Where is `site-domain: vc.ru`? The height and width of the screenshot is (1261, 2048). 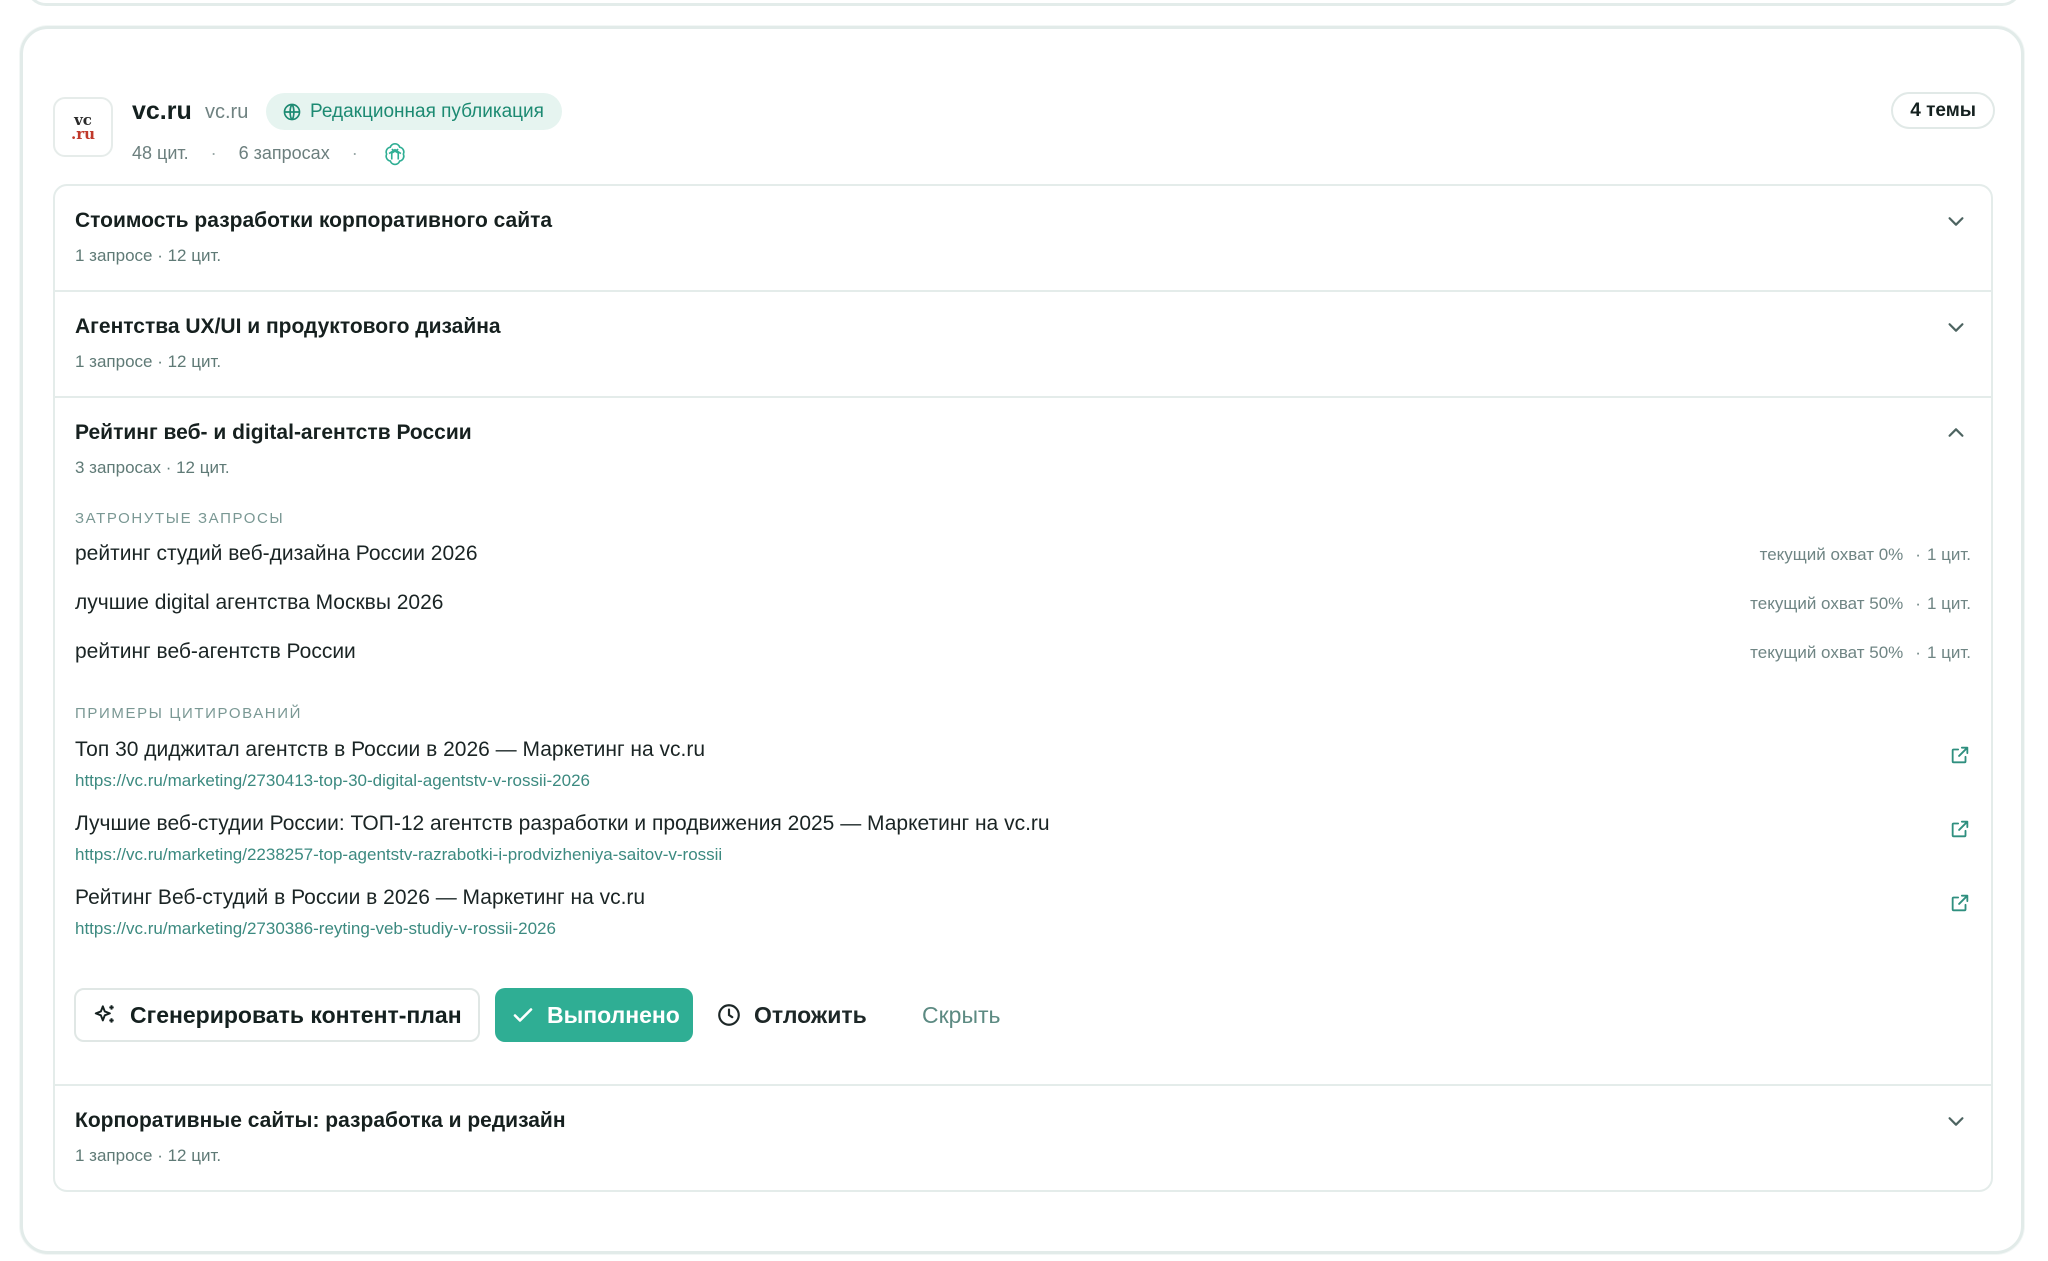
site-domain: vc.ru is located at coordinates (227, 112).